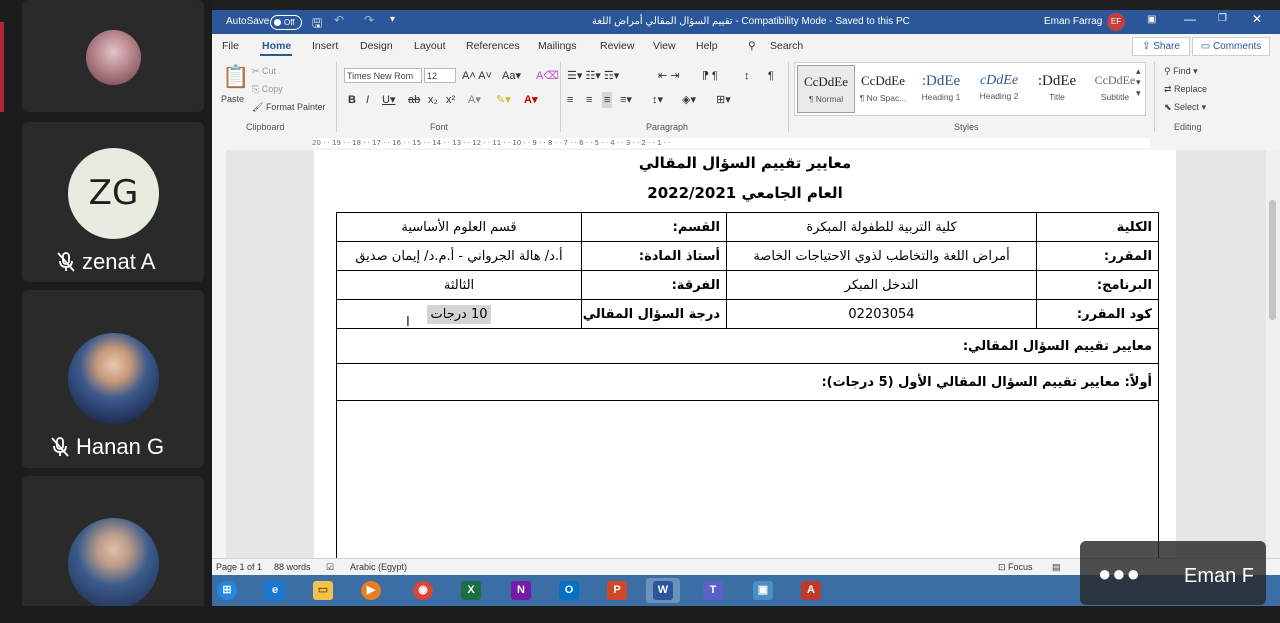 The height and width of the screenshot is (623, 1280). I want to click on outlook-icon: O, so click(569, 590).